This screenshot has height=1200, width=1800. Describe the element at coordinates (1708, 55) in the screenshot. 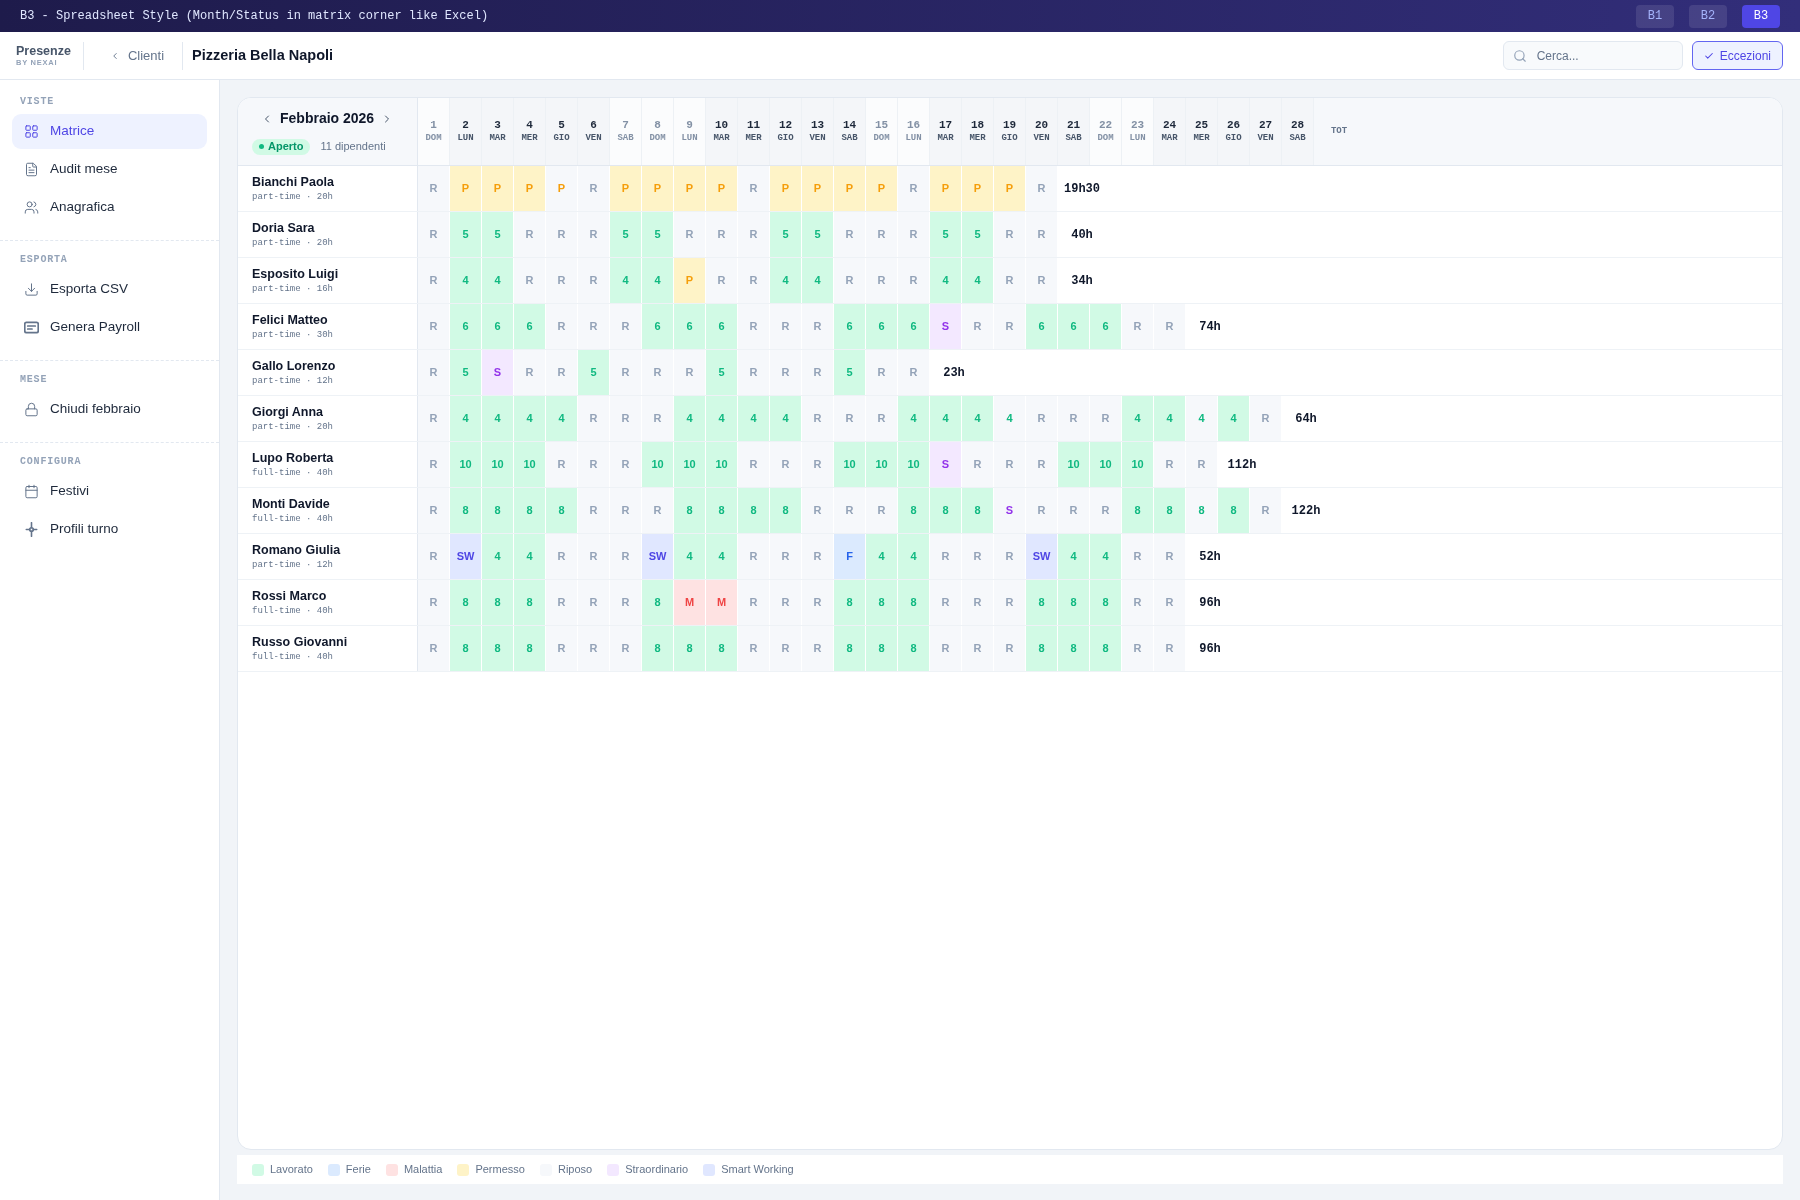

I see `check-icon` at that location.